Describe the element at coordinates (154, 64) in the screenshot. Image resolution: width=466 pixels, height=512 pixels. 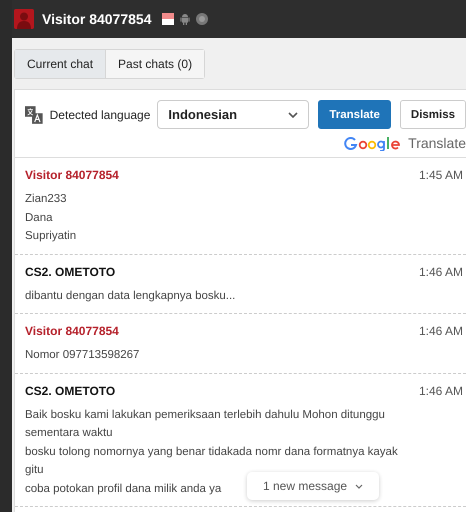
I see `chat-tab: Past chats (0)` at that location.